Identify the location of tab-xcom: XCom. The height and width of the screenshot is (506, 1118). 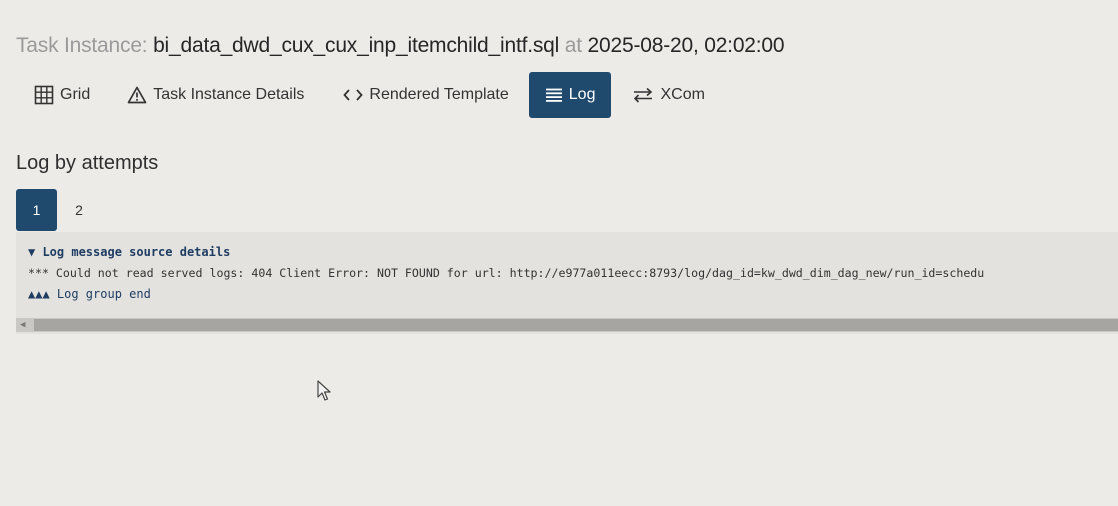
(668, 95).